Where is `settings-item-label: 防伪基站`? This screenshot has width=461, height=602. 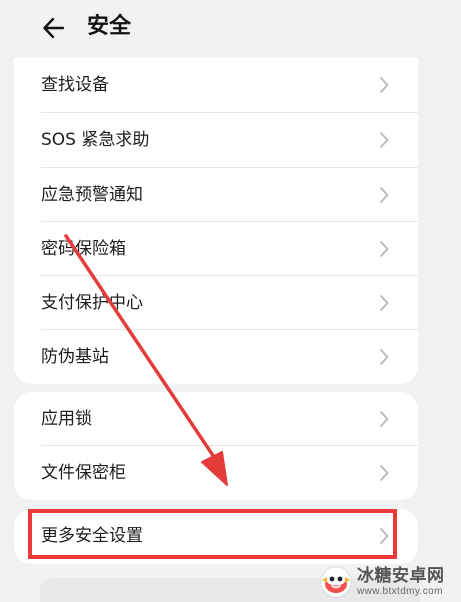 settings-item-label: 防伪基站 is located at coordinates (75, 357).